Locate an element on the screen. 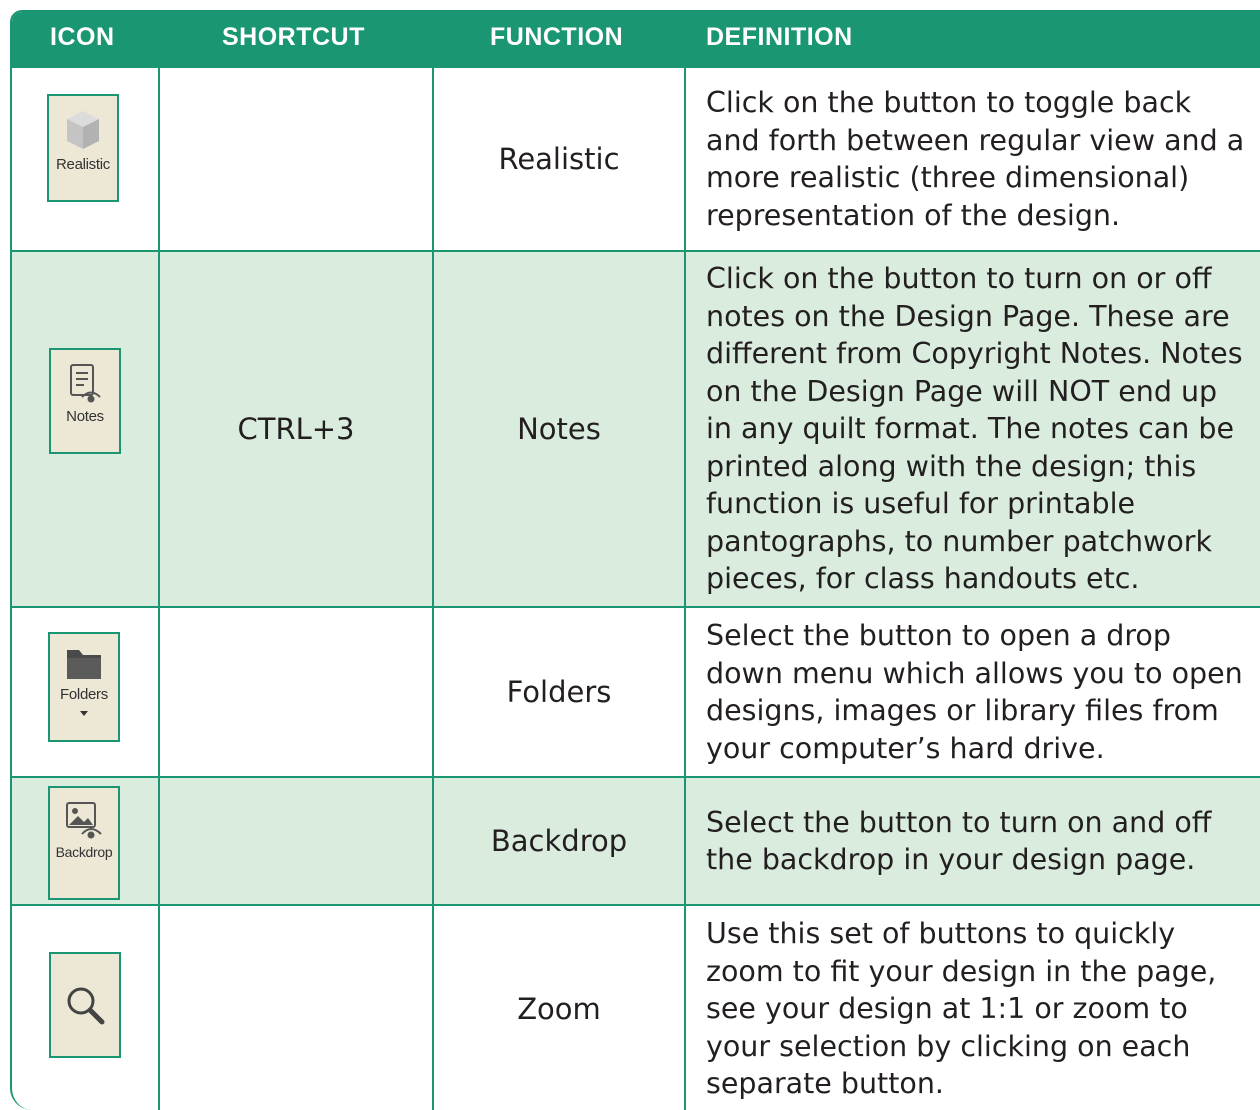 The height and width of the screenshot is (1110, 1260). function-cell: Folders is located at coordinates (559, 692).